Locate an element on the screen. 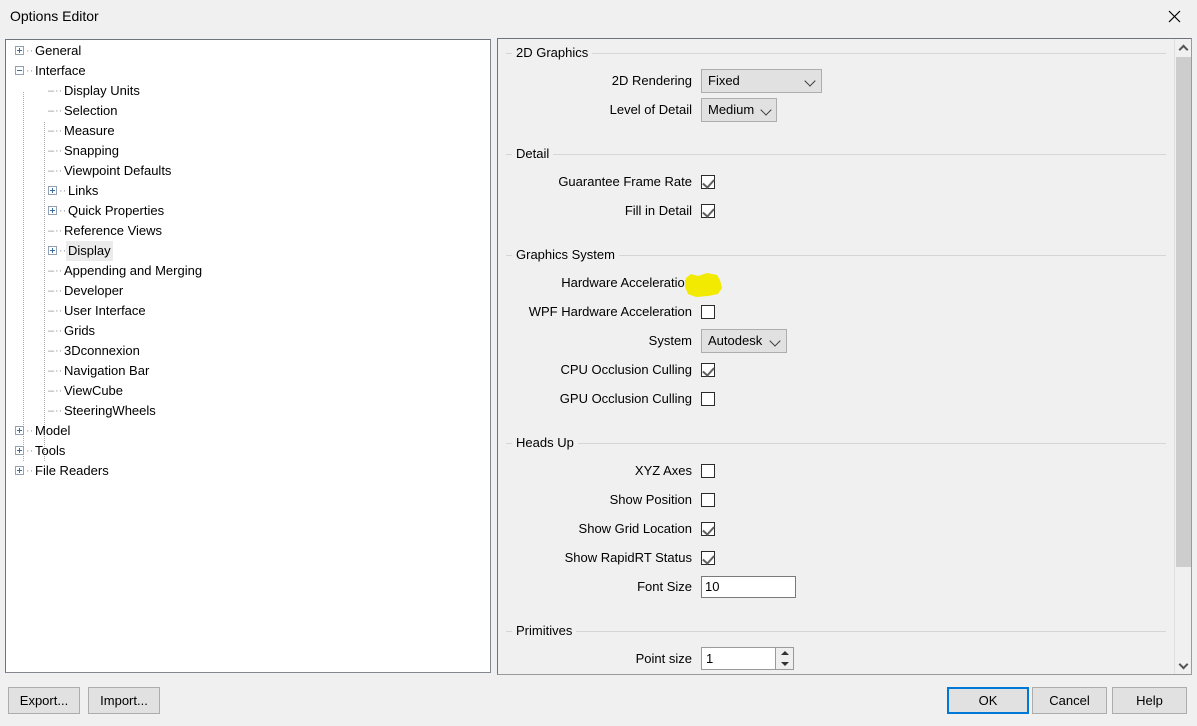 This screenshot has width=1197, height=726. tree-item-model: ·· Model is located at coordinates (248, 430).